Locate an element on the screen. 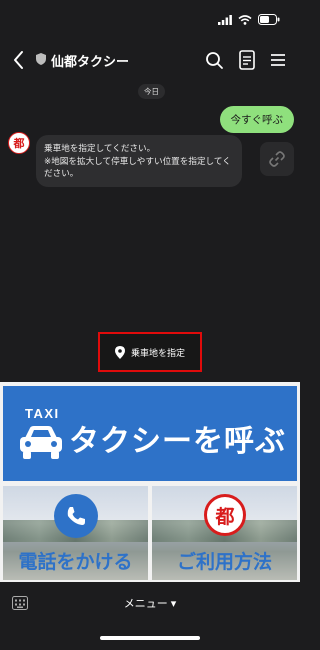 This screenshot has width=320, height=650. date-separator: 今日 is located at coordinates (151, 91).